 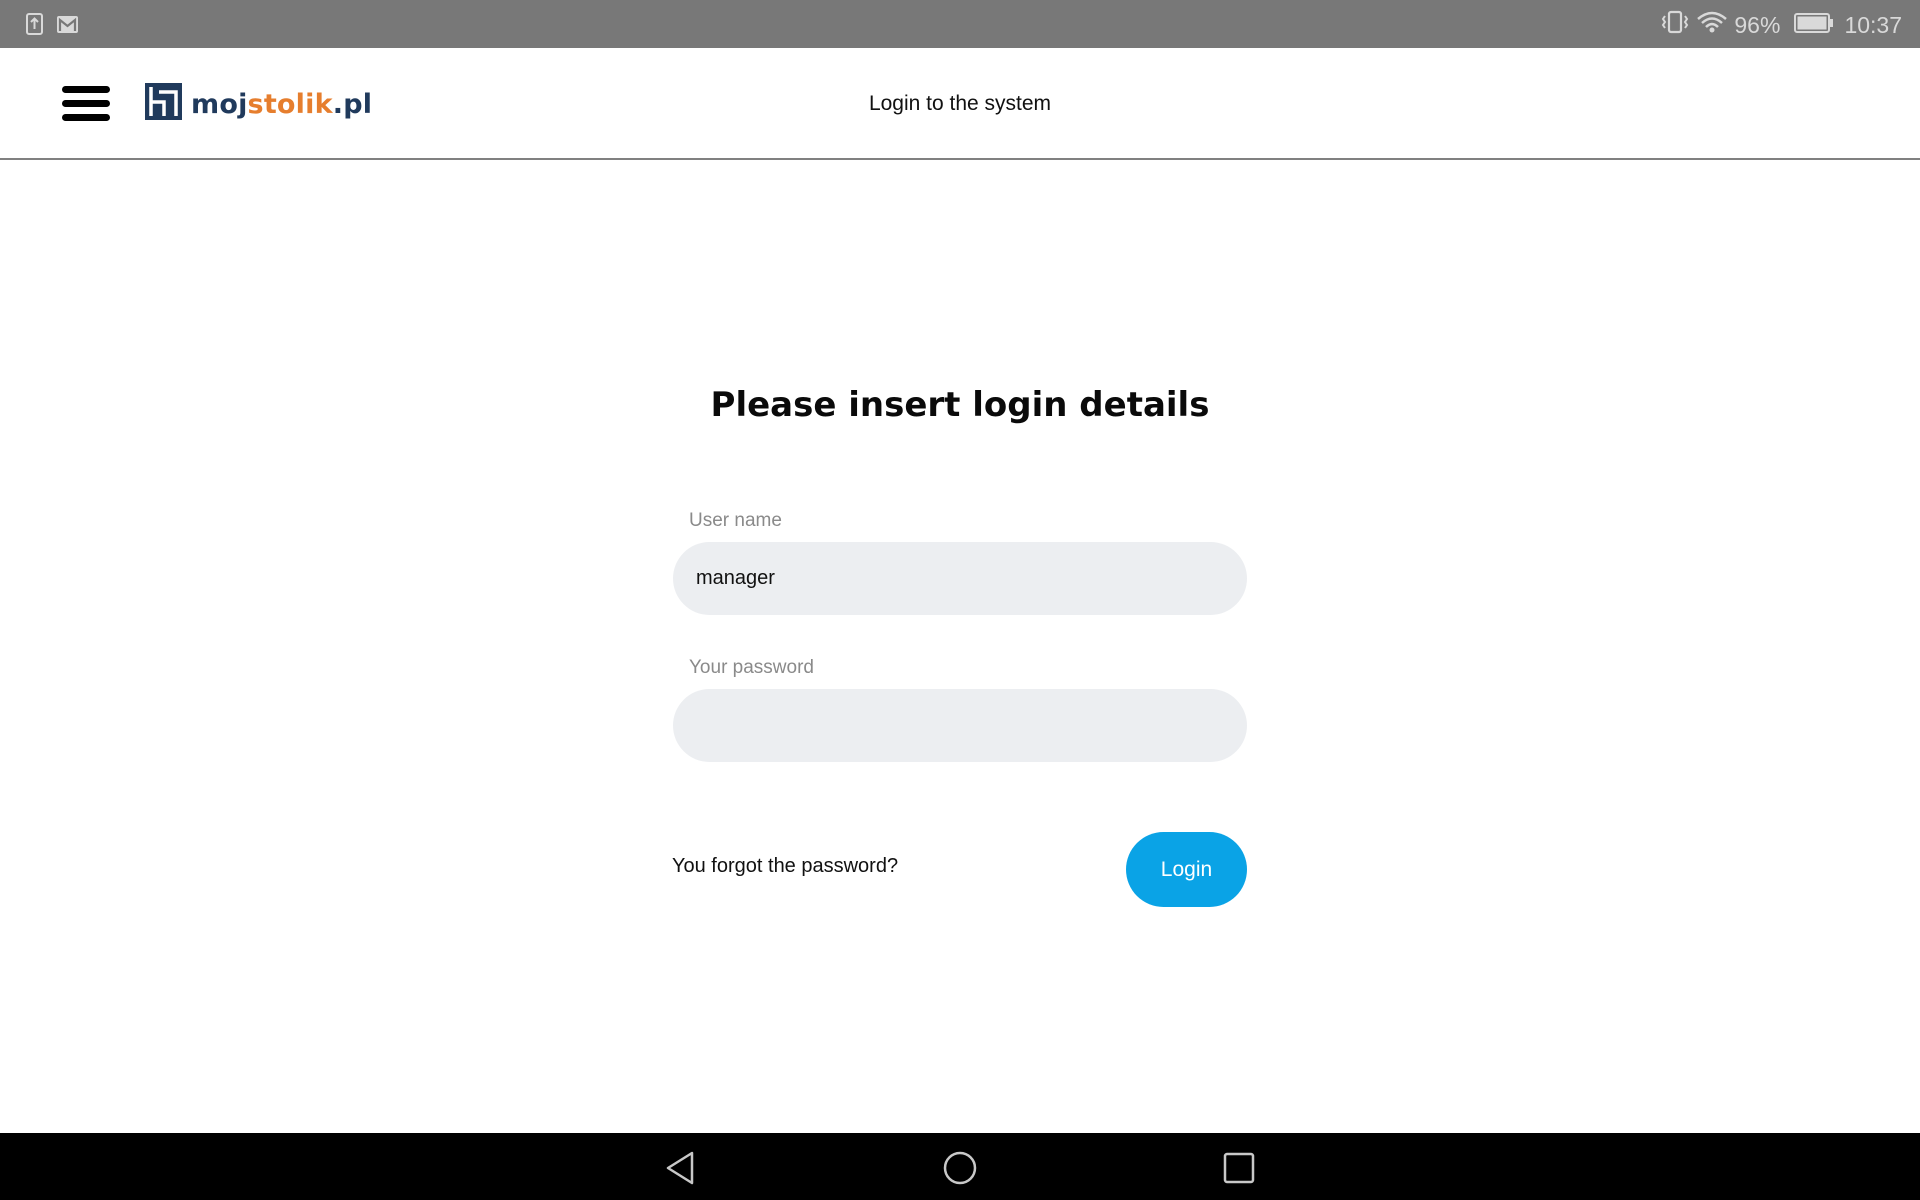 I want to click on gmail-icon, so click(x=67, y=26).